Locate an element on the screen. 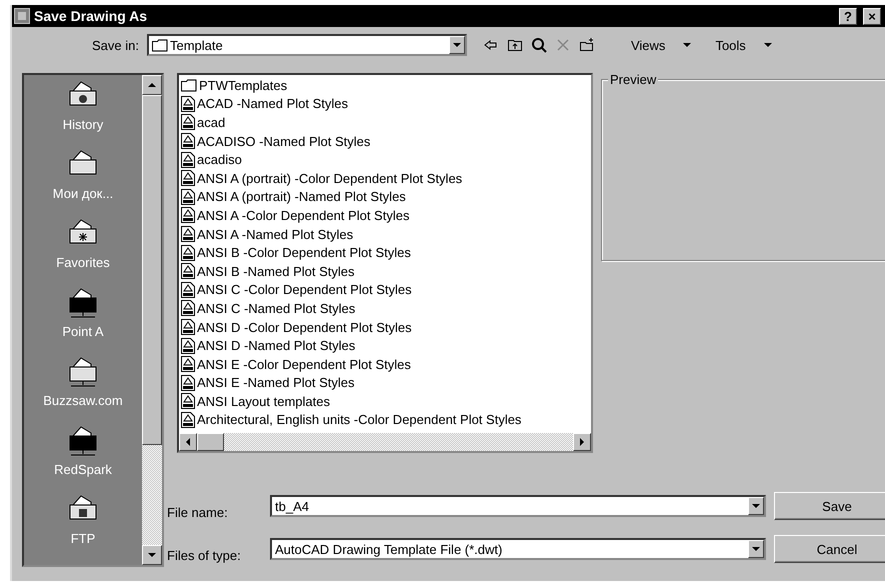  file-item: ANSI B -Named Plot Styles is located at coordinates (385, 271).